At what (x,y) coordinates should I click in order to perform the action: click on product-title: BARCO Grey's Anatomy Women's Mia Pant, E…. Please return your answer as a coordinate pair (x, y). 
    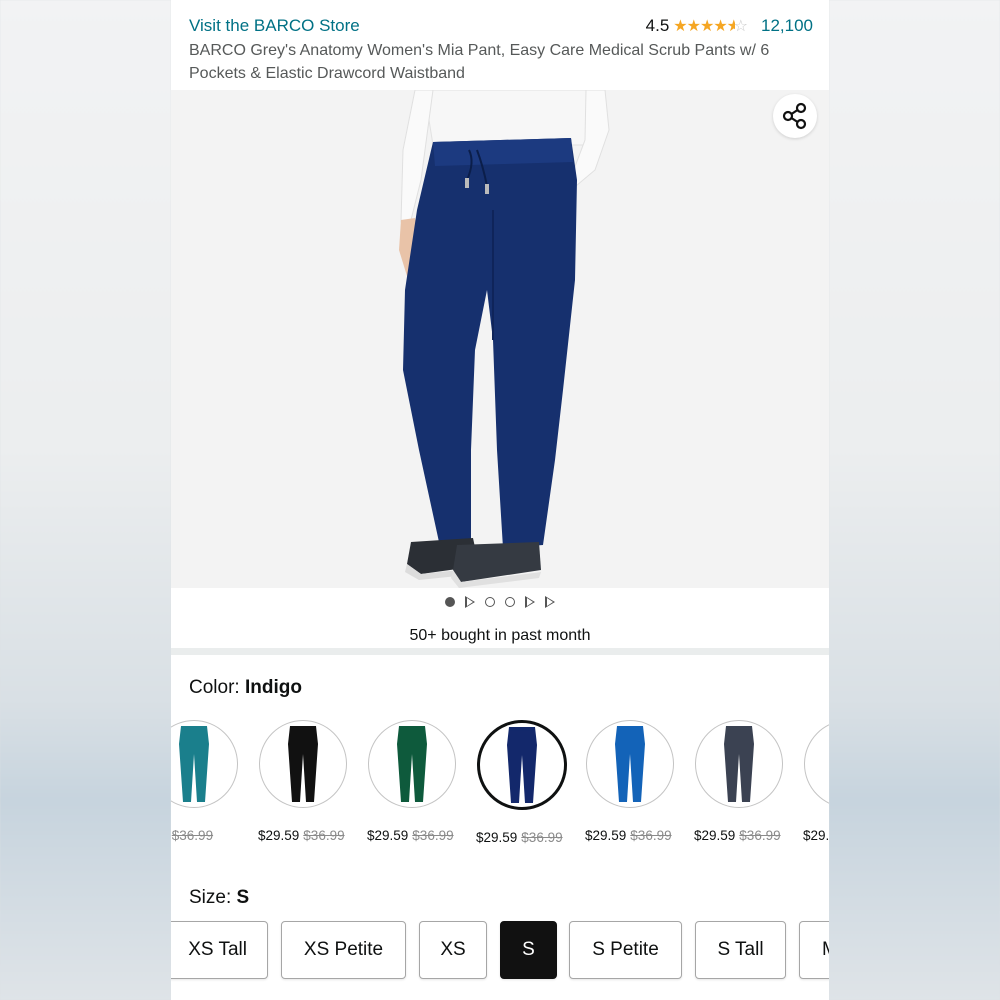
    Looking at the image, I should click on (479, 62).